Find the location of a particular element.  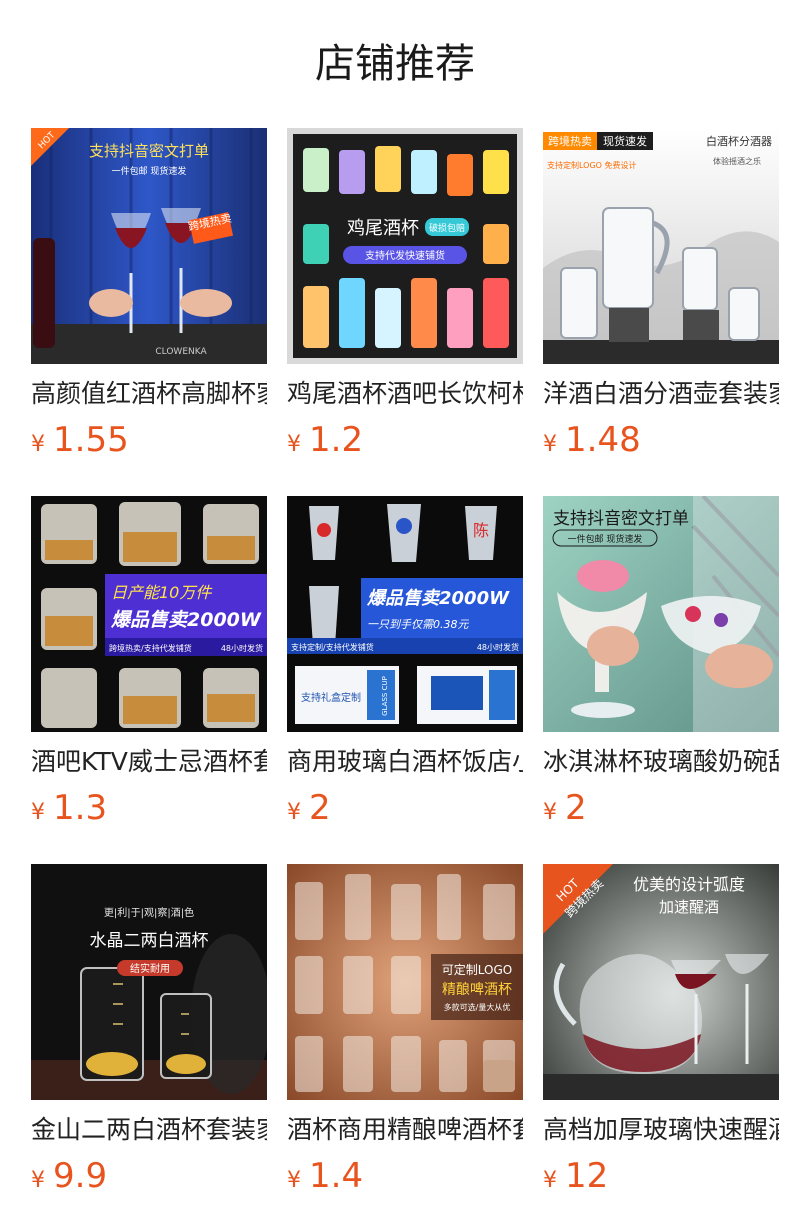

product-price: ¥1.2 is located at coordinates (405, 440).